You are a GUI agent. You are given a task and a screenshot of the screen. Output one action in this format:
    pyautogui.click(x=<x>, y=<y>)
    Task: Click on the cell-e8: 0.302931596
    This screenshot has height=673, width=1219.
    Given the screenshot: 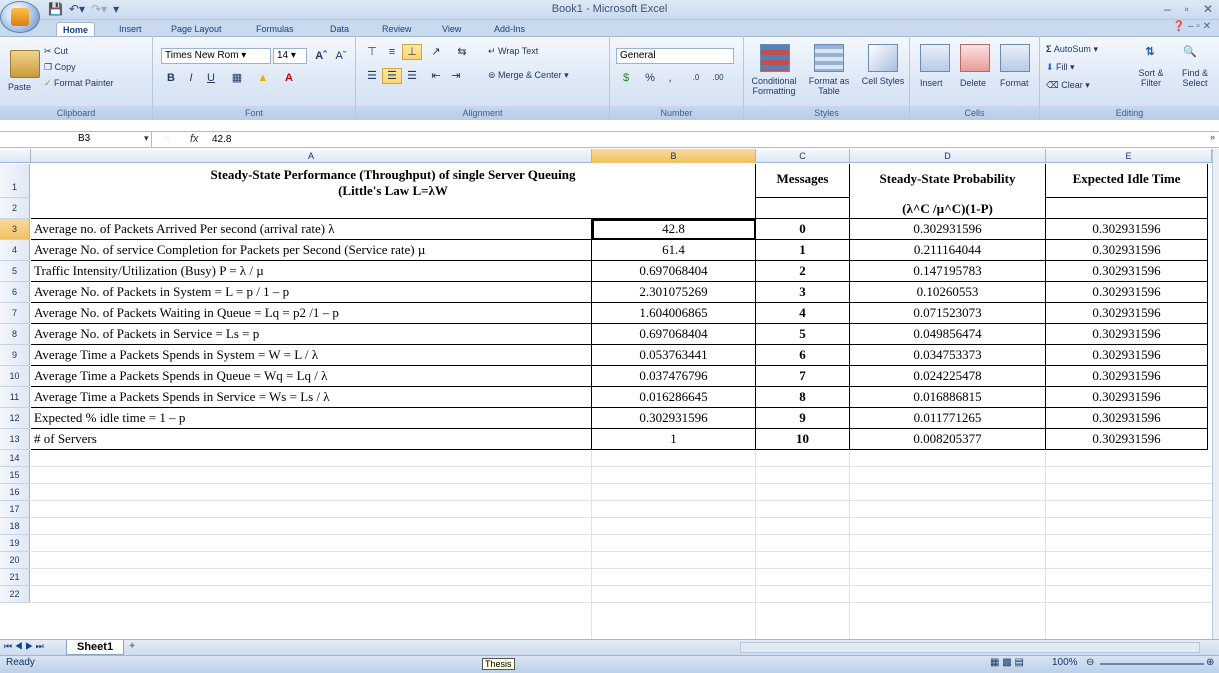 What is the action you would take?
    pyautogui.click(x=1127, y=334)
    